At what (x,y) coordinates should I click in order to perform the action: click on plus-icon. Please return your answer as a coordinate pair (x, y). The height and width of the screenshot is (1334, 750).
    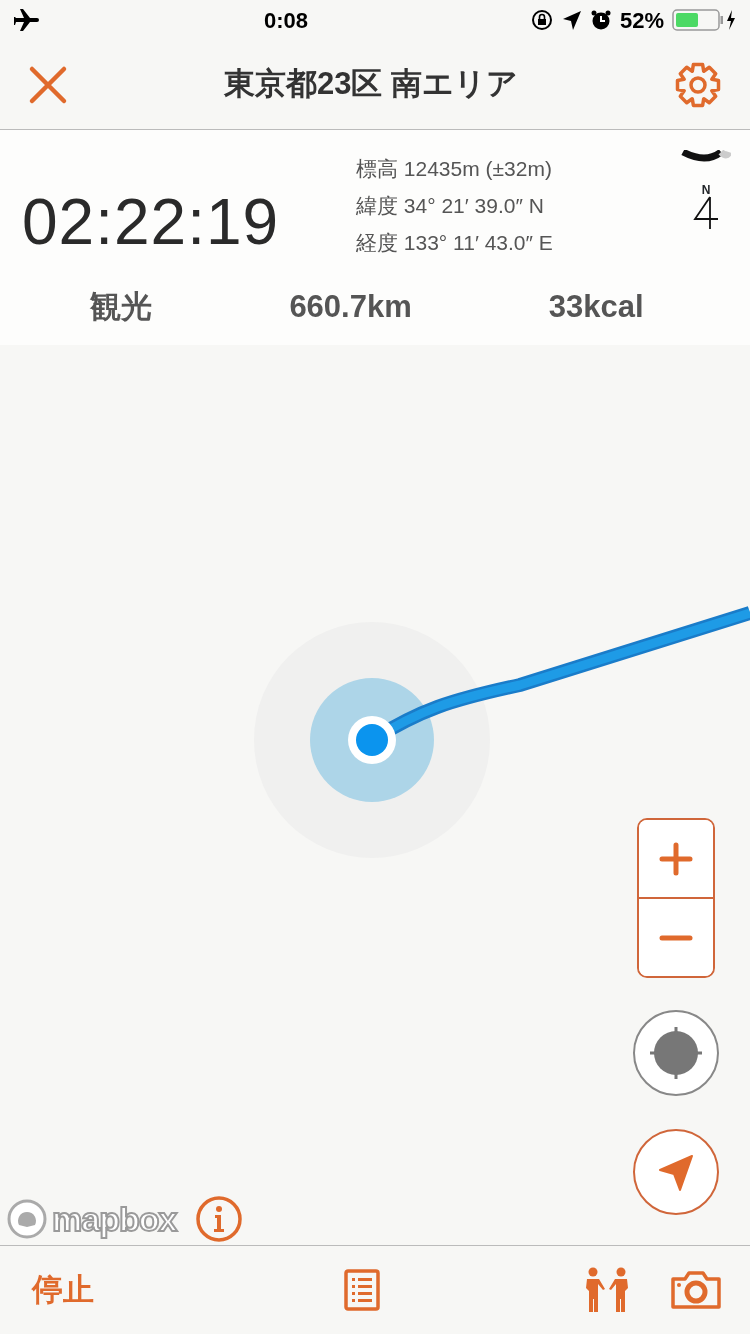
    Looking at the image, I should click on (676, 858).